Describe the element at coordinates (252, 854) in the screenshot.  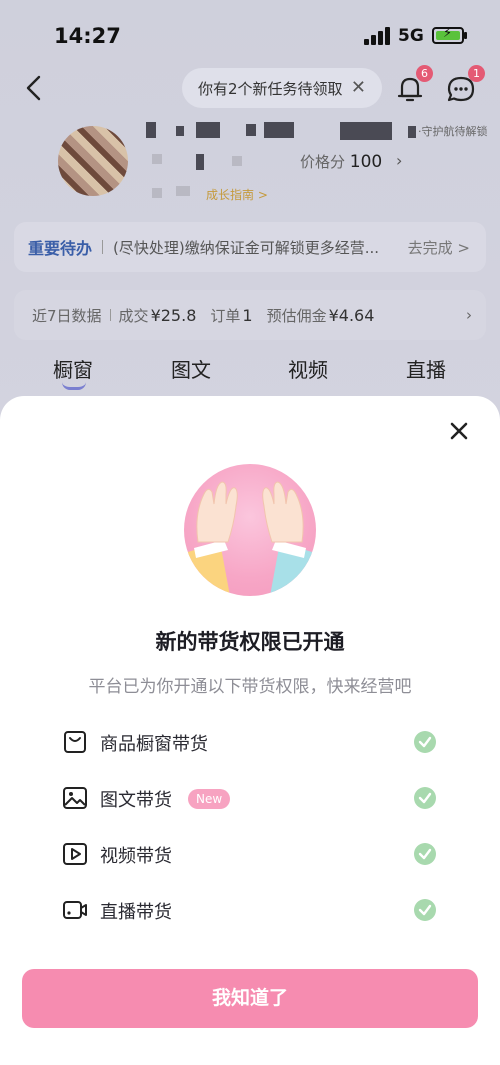
I see `permission-row: 视频带货` at that location.